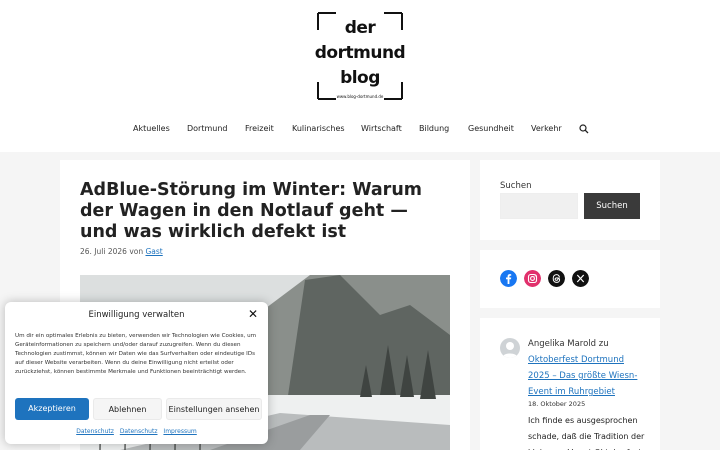  What do you see at coordinates (360, 28) in the screenshot?
I see `logo-text-der: der` at bounding box center [360, 28].